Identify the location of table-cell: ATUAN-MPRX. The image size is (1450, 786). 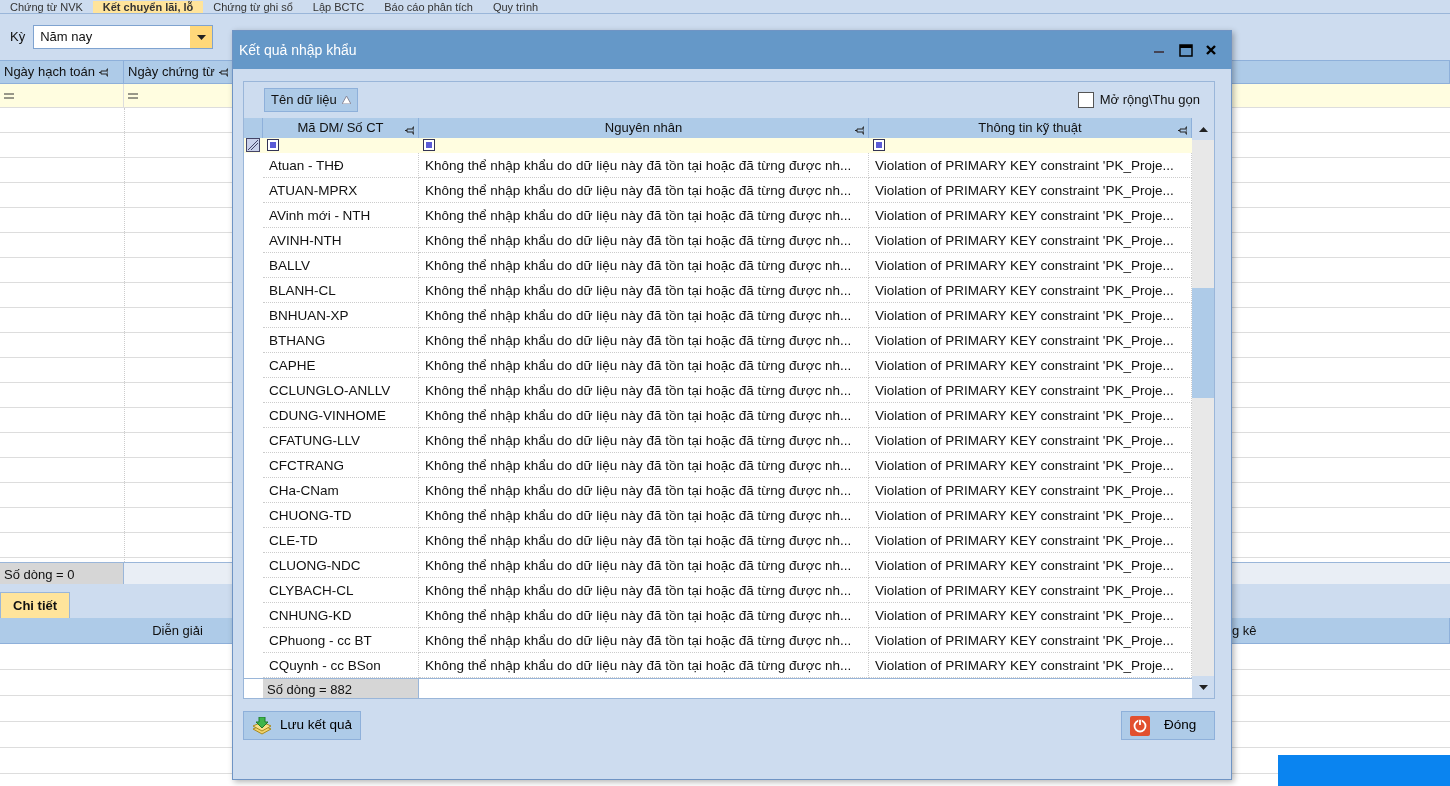
(341, 190).